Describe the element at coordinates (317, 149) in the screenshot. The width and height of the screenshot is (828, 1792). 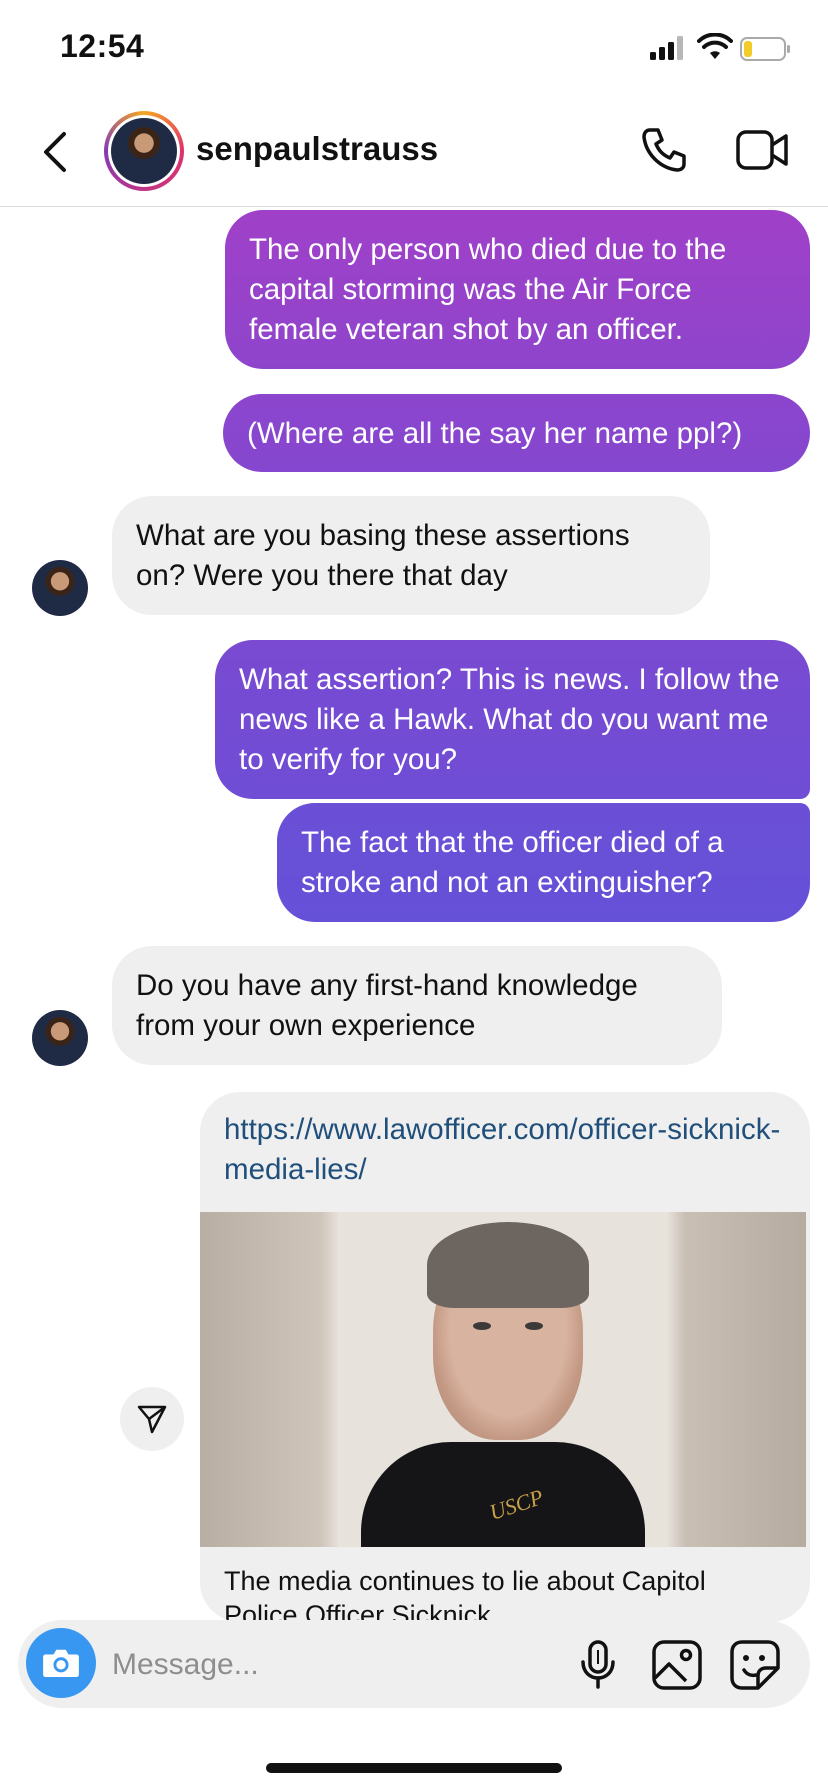
I see `chat-username: senpaulstrauss` at that location.